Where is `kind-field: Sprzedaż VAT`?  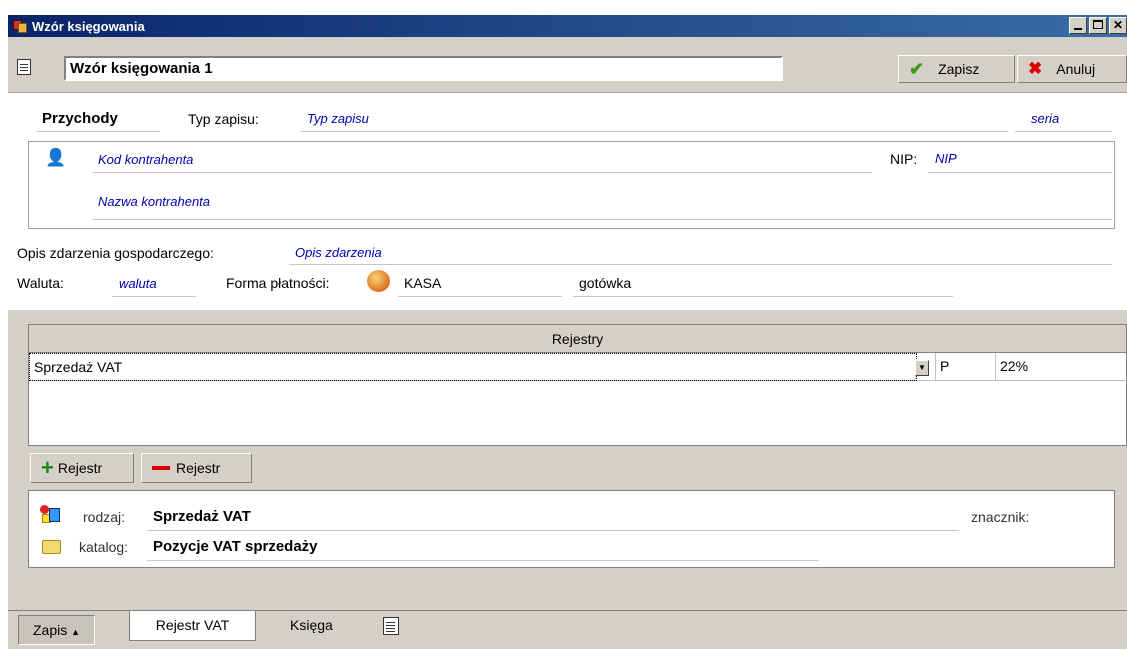 kind-field: Sprzedaż VAT is located at coordinates (202, 516).